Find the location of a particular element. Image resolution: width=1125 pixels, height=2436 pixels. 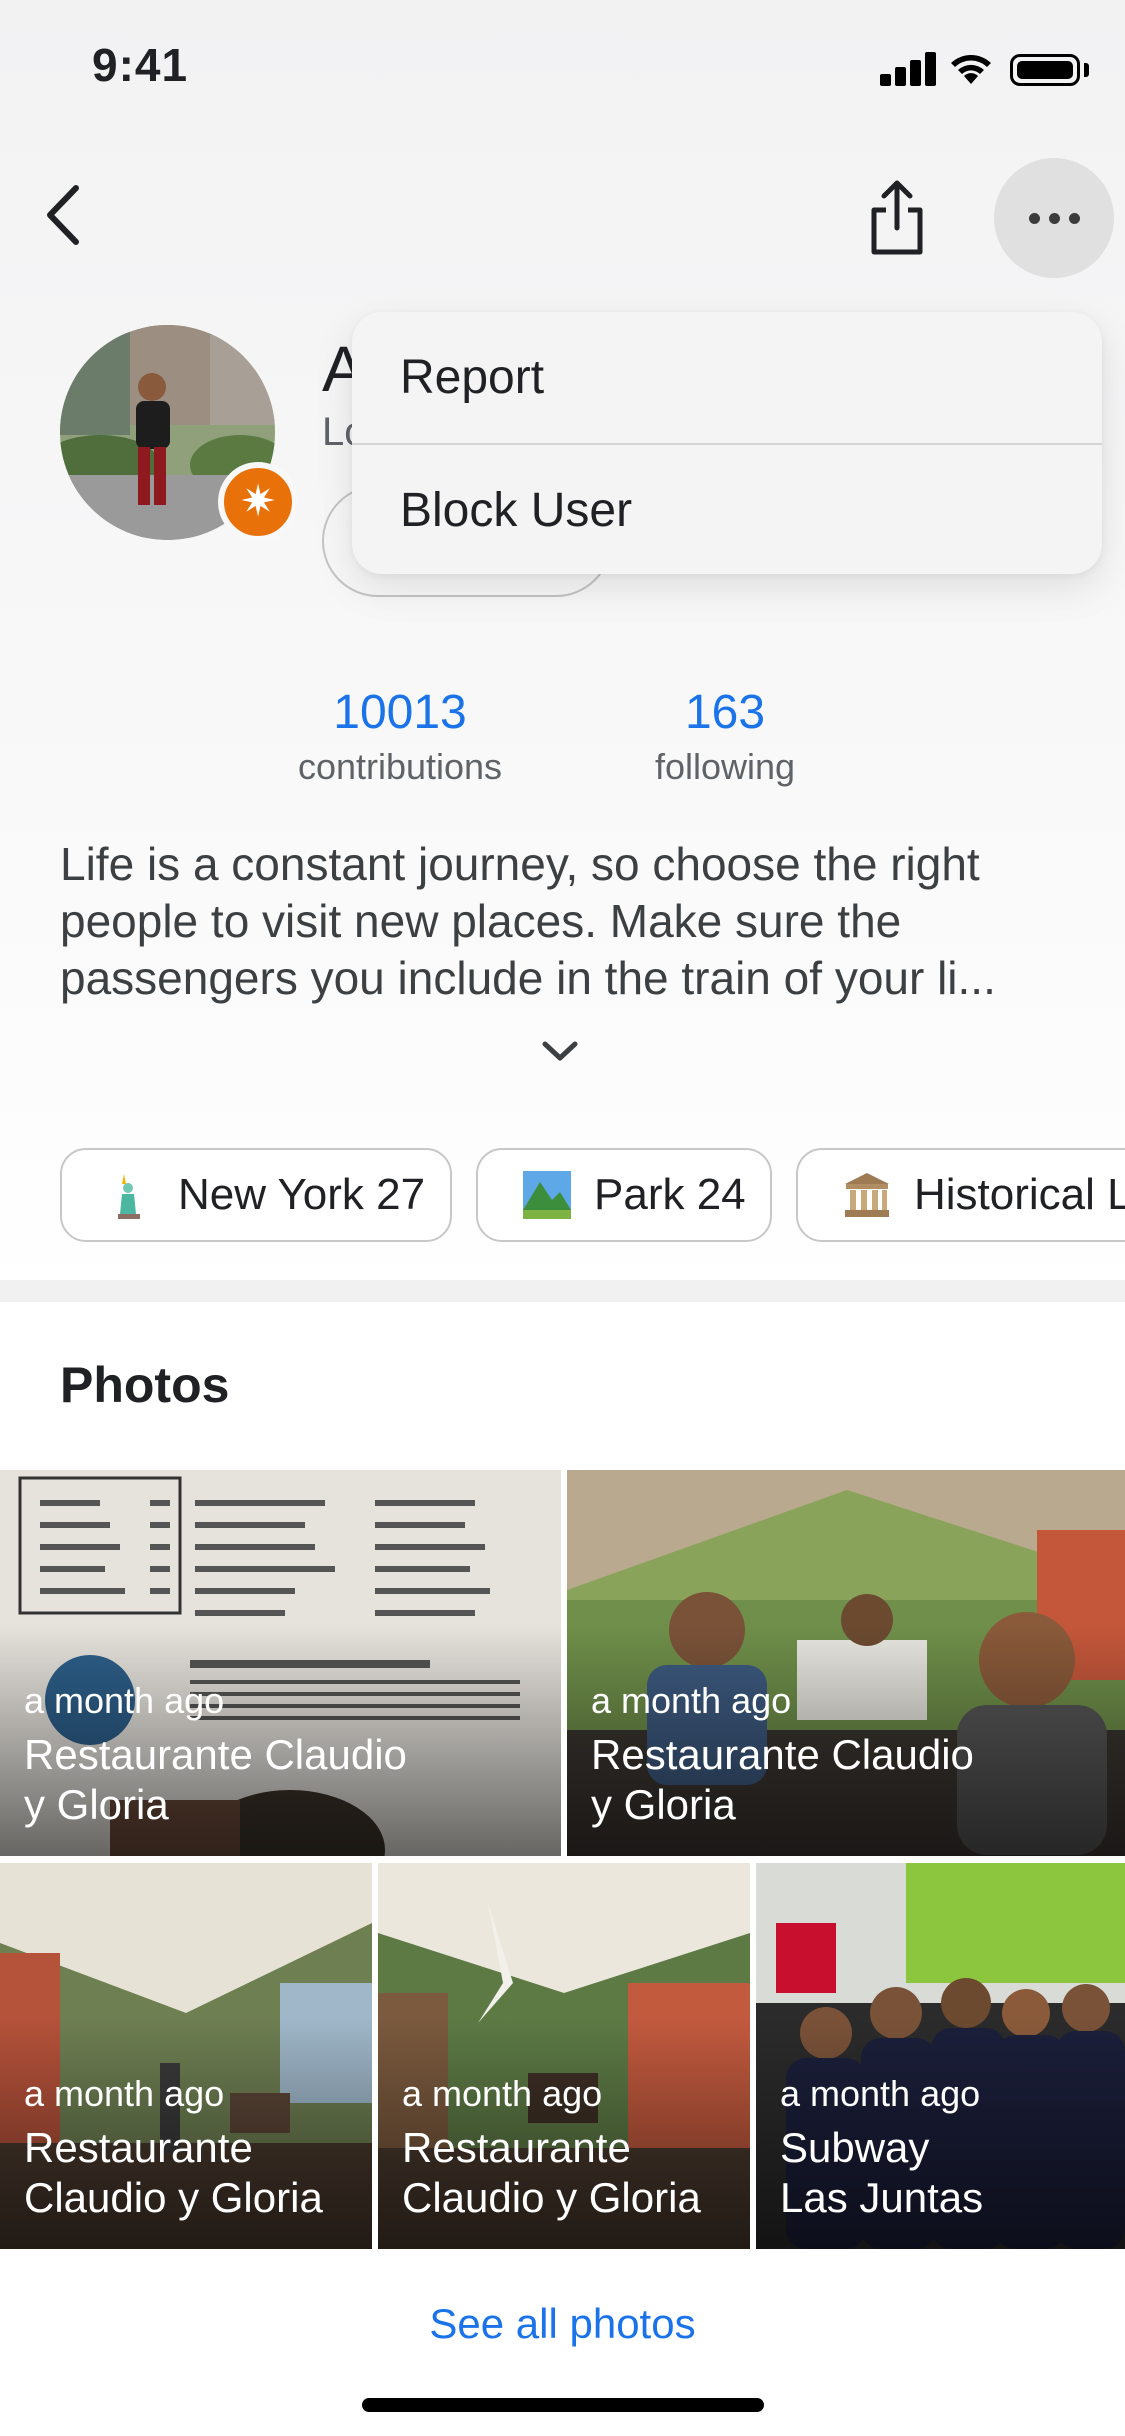

stat-label: following is located at coordinates (725, 766).